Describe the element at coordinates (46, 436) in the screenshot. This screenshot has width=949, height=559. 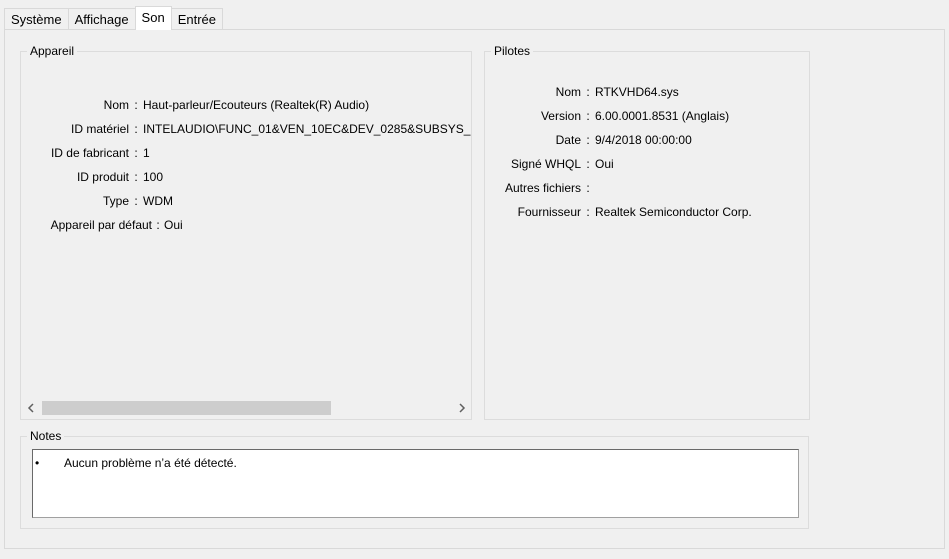
I see `notes-title: Notes` at that location.